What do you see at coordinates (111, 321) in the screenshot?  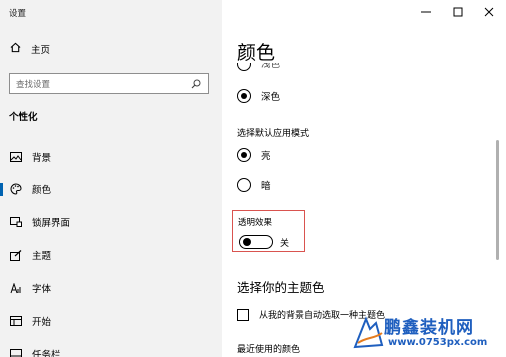 I see `sidebar-item-start: 开始` at bounding box center [111, 321].